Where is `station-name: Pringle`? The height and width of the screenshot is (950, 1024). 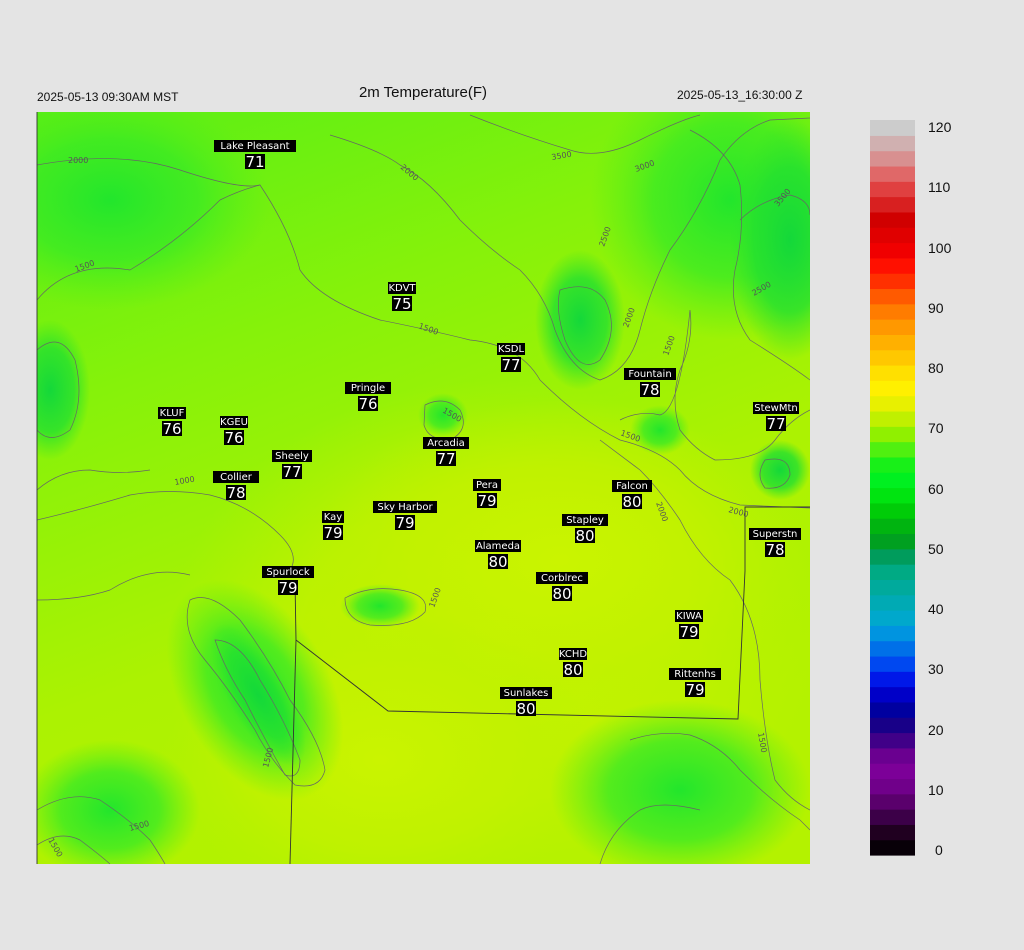
station-name: Pringle is located at coordinates (368, 388).